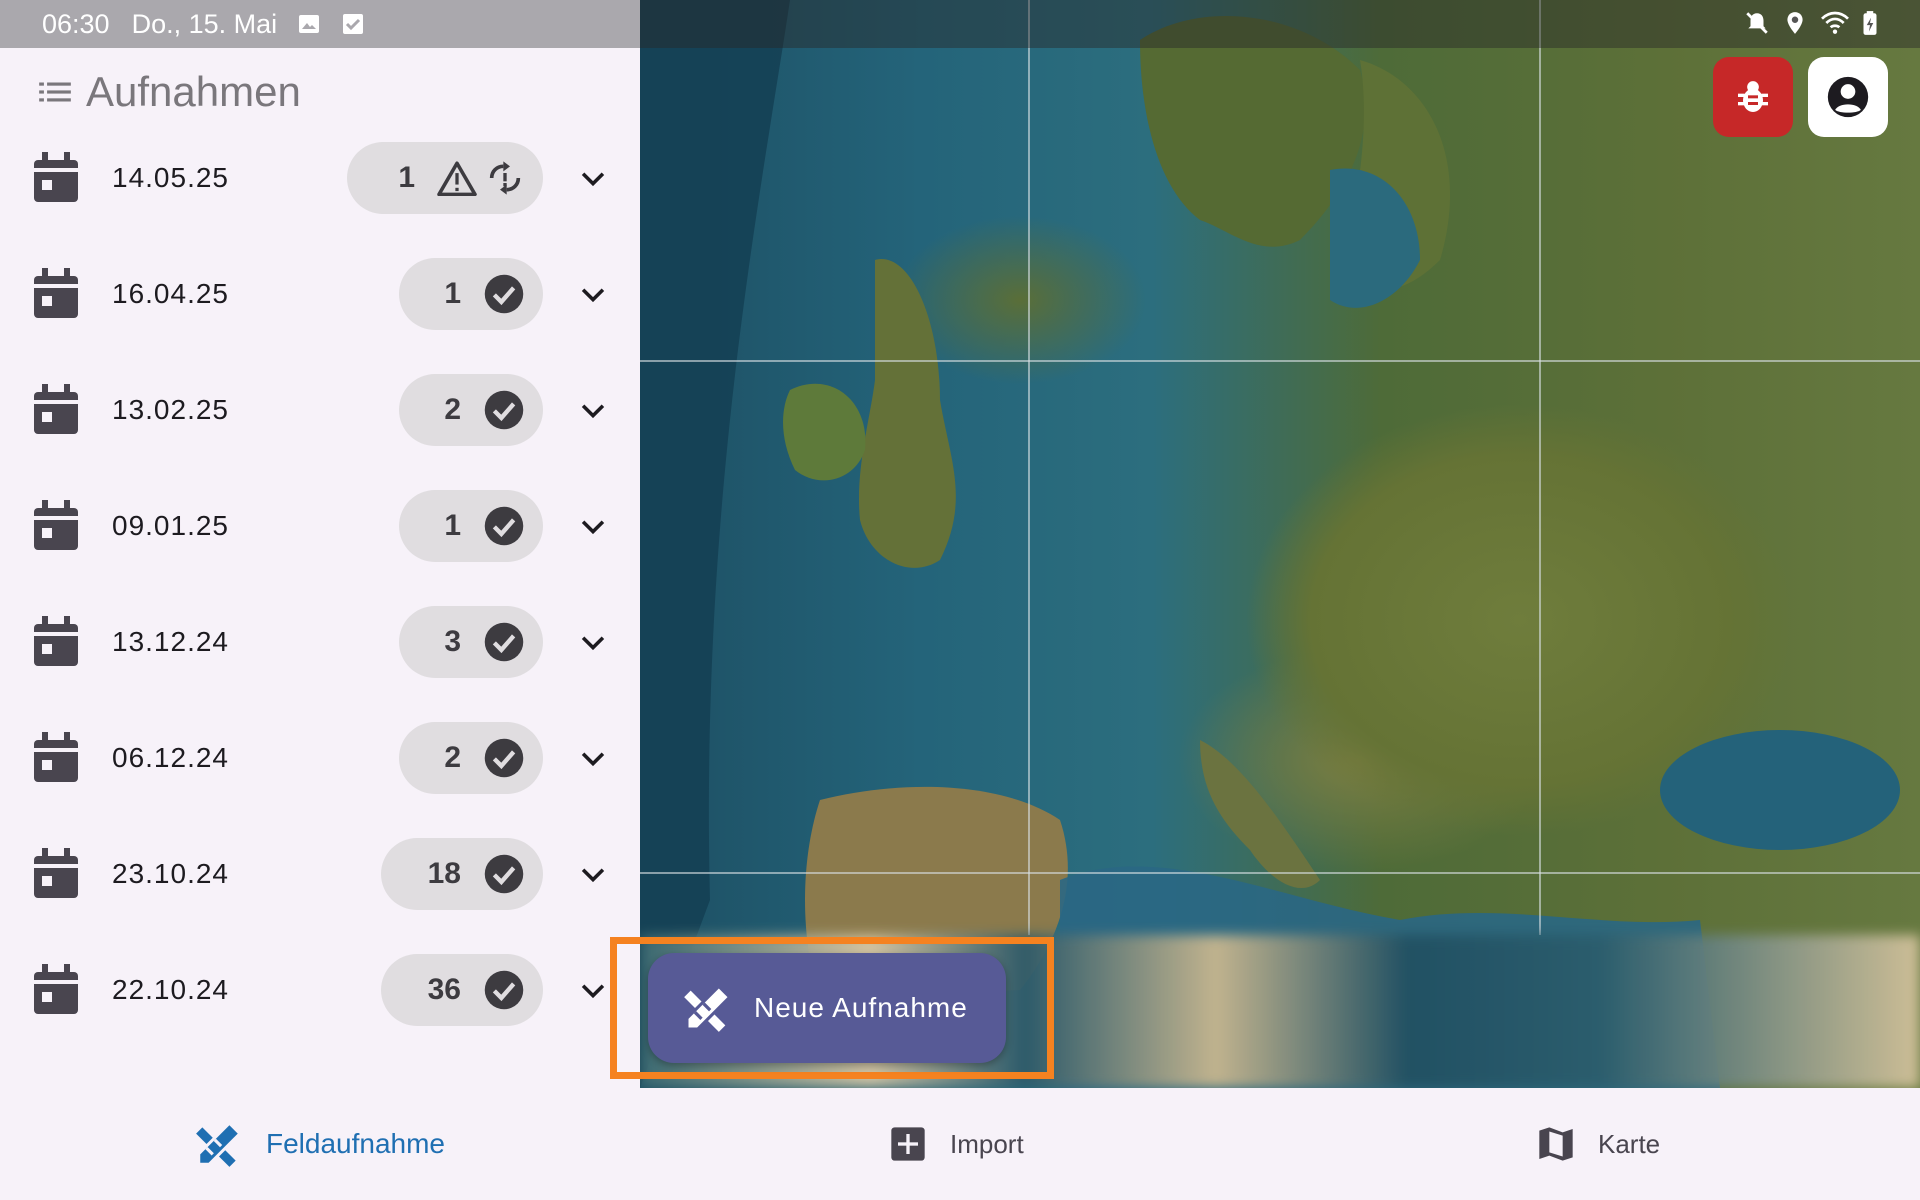 This screenshot has height=1200, width=1920. I want to click on sync-problem-icon, so click(505, 178).